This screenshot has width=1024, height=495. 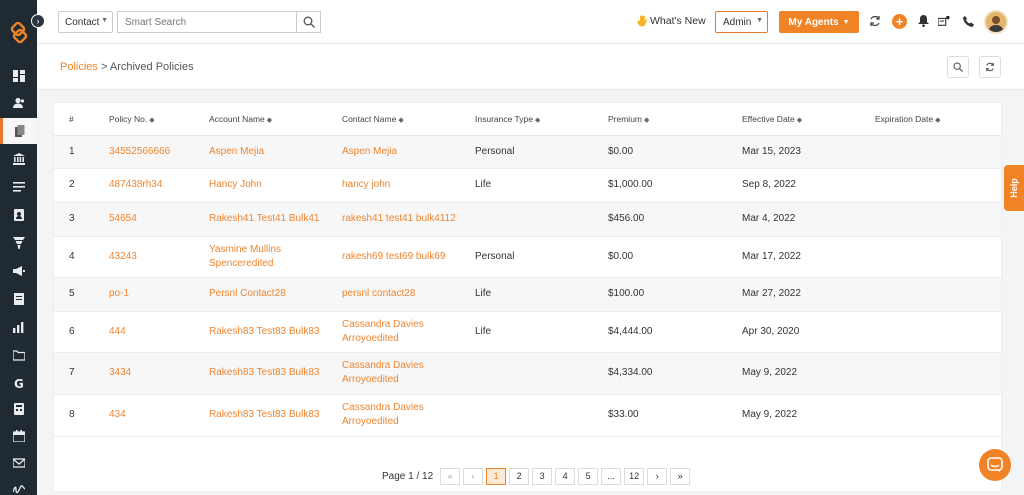 I want to click on search-scope-select: Contact ▼, so click(x=85, y=22).